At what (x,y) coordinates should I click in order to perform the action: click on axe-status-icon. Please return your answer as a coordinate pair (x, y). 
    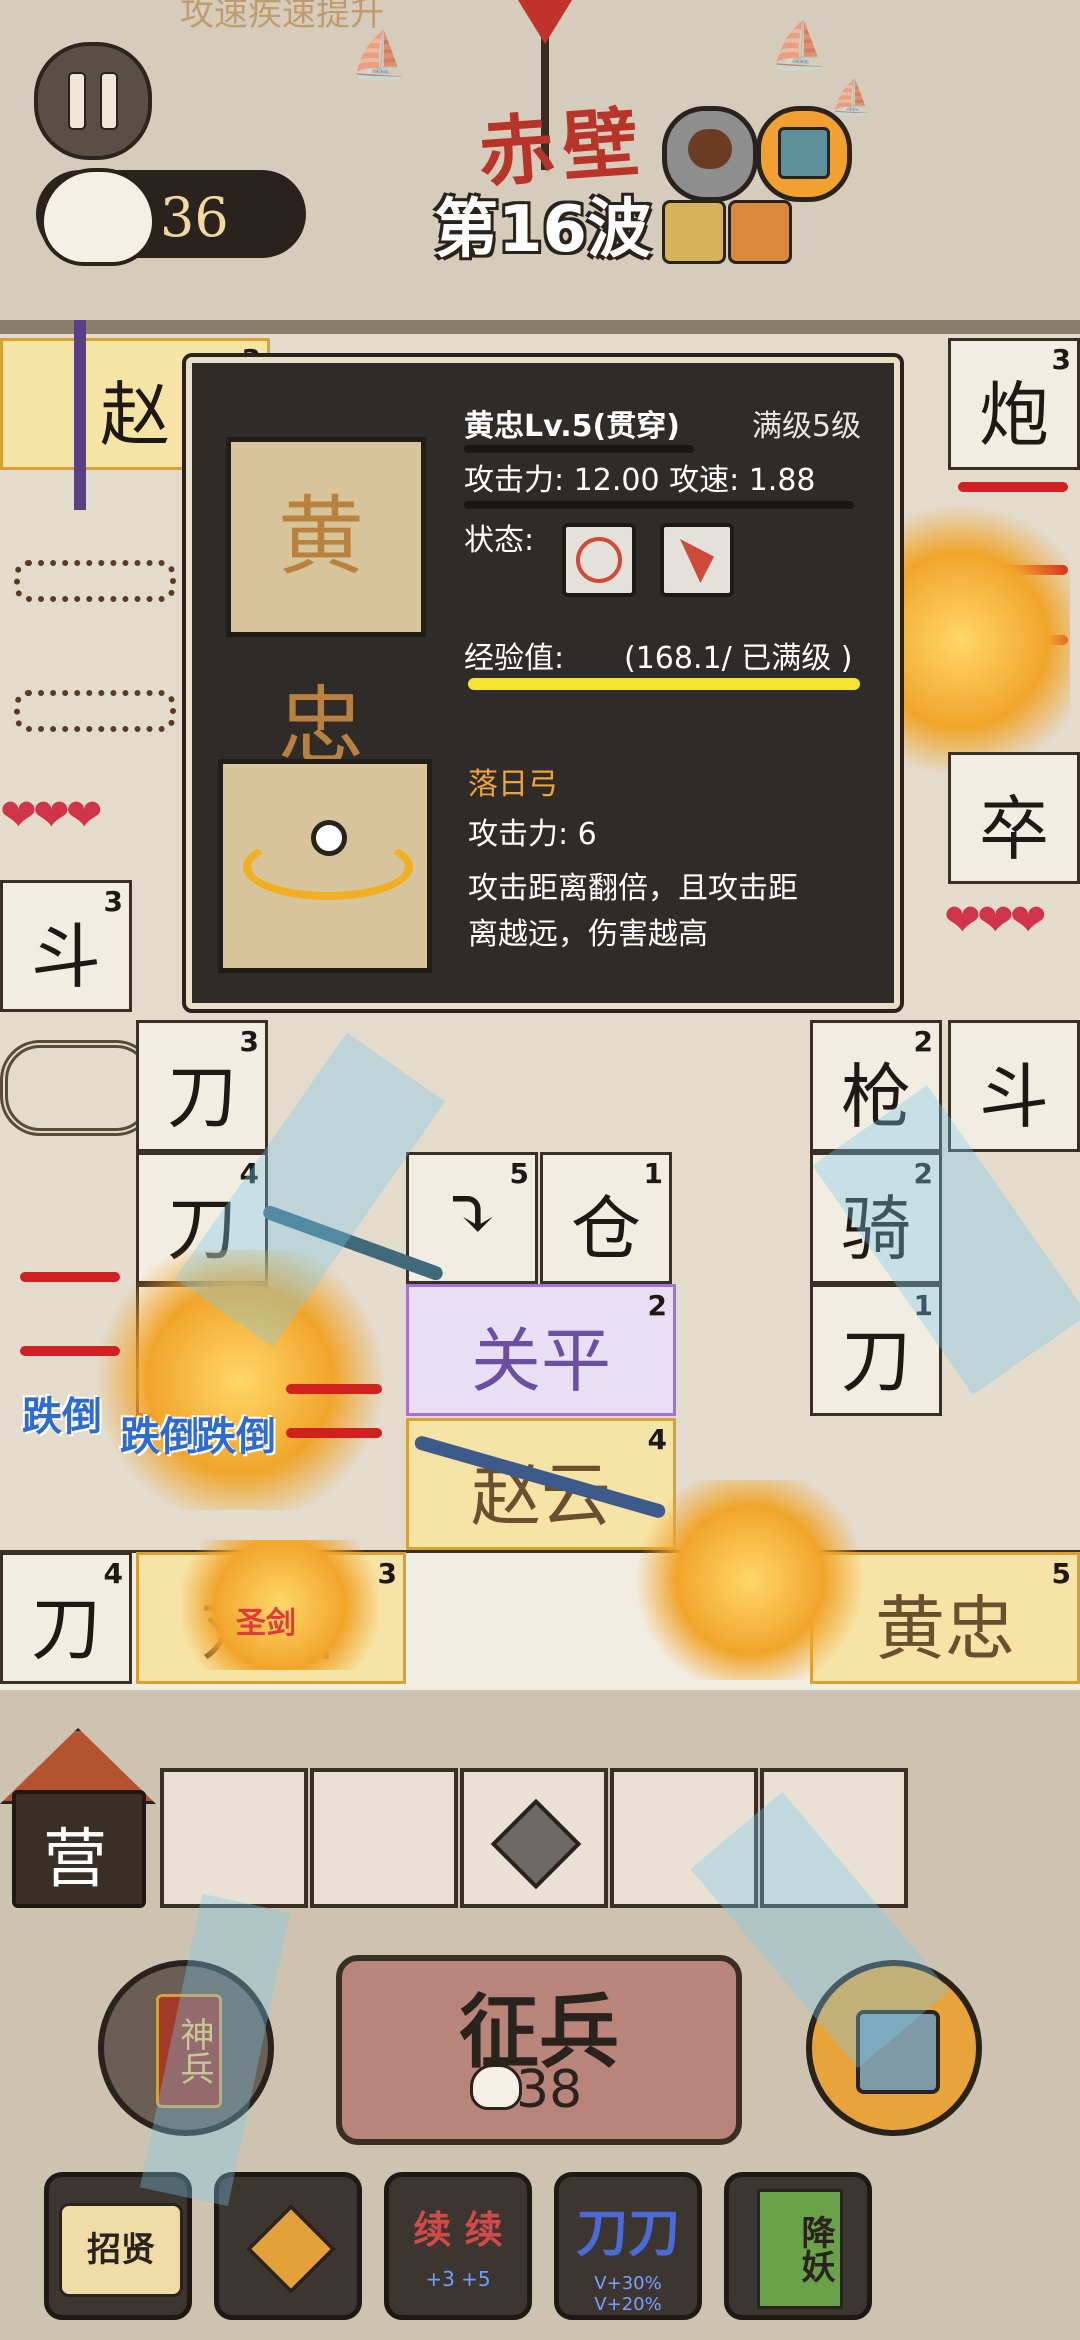
    Looking at the image, I should click on (697, 560).